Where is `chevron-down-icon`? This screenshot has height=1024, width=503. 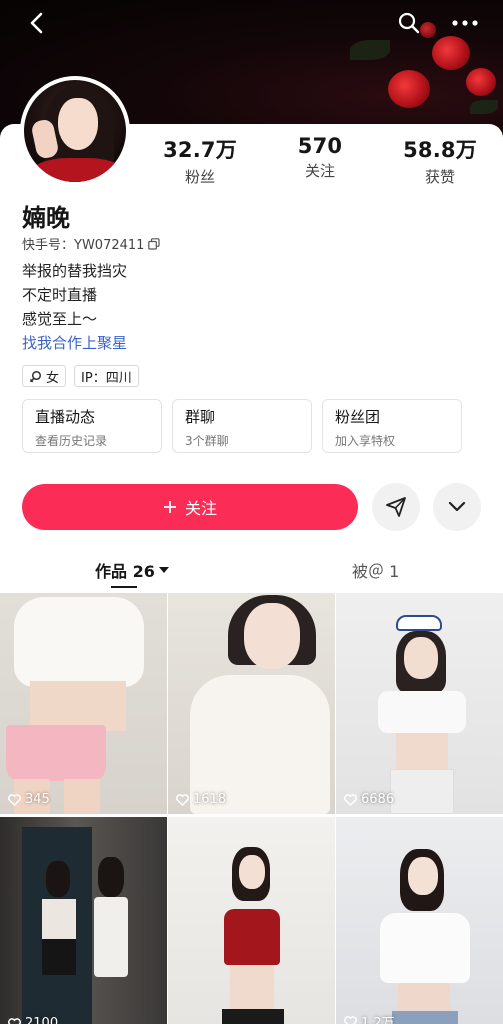
chevron-down-icon is located at coordinates (457, 506).